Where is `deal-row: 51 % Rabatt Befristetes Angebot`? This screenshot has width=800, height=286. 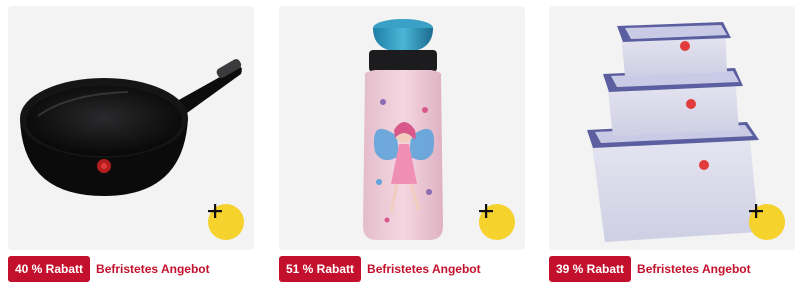 deal-row: 51 % Rabatt Befristetes Angebot is located at coordinates (380, 269).